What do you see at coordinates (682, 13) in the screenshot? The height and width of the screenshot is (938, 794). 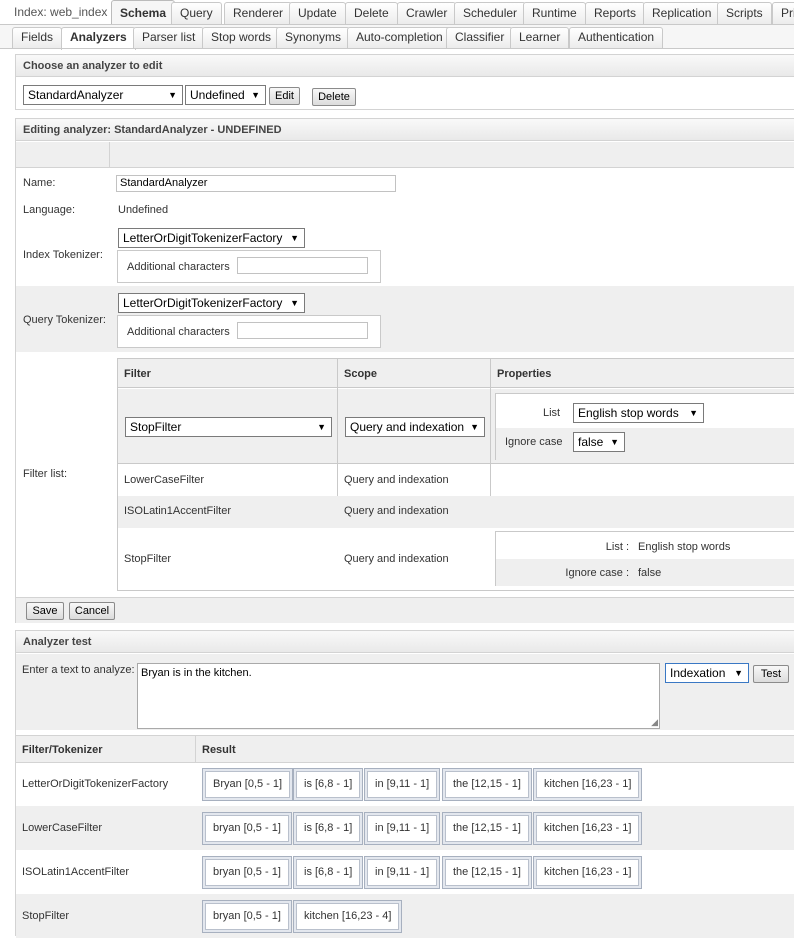 I see `tab-replication: Replication` at bounding box center [682, 13].